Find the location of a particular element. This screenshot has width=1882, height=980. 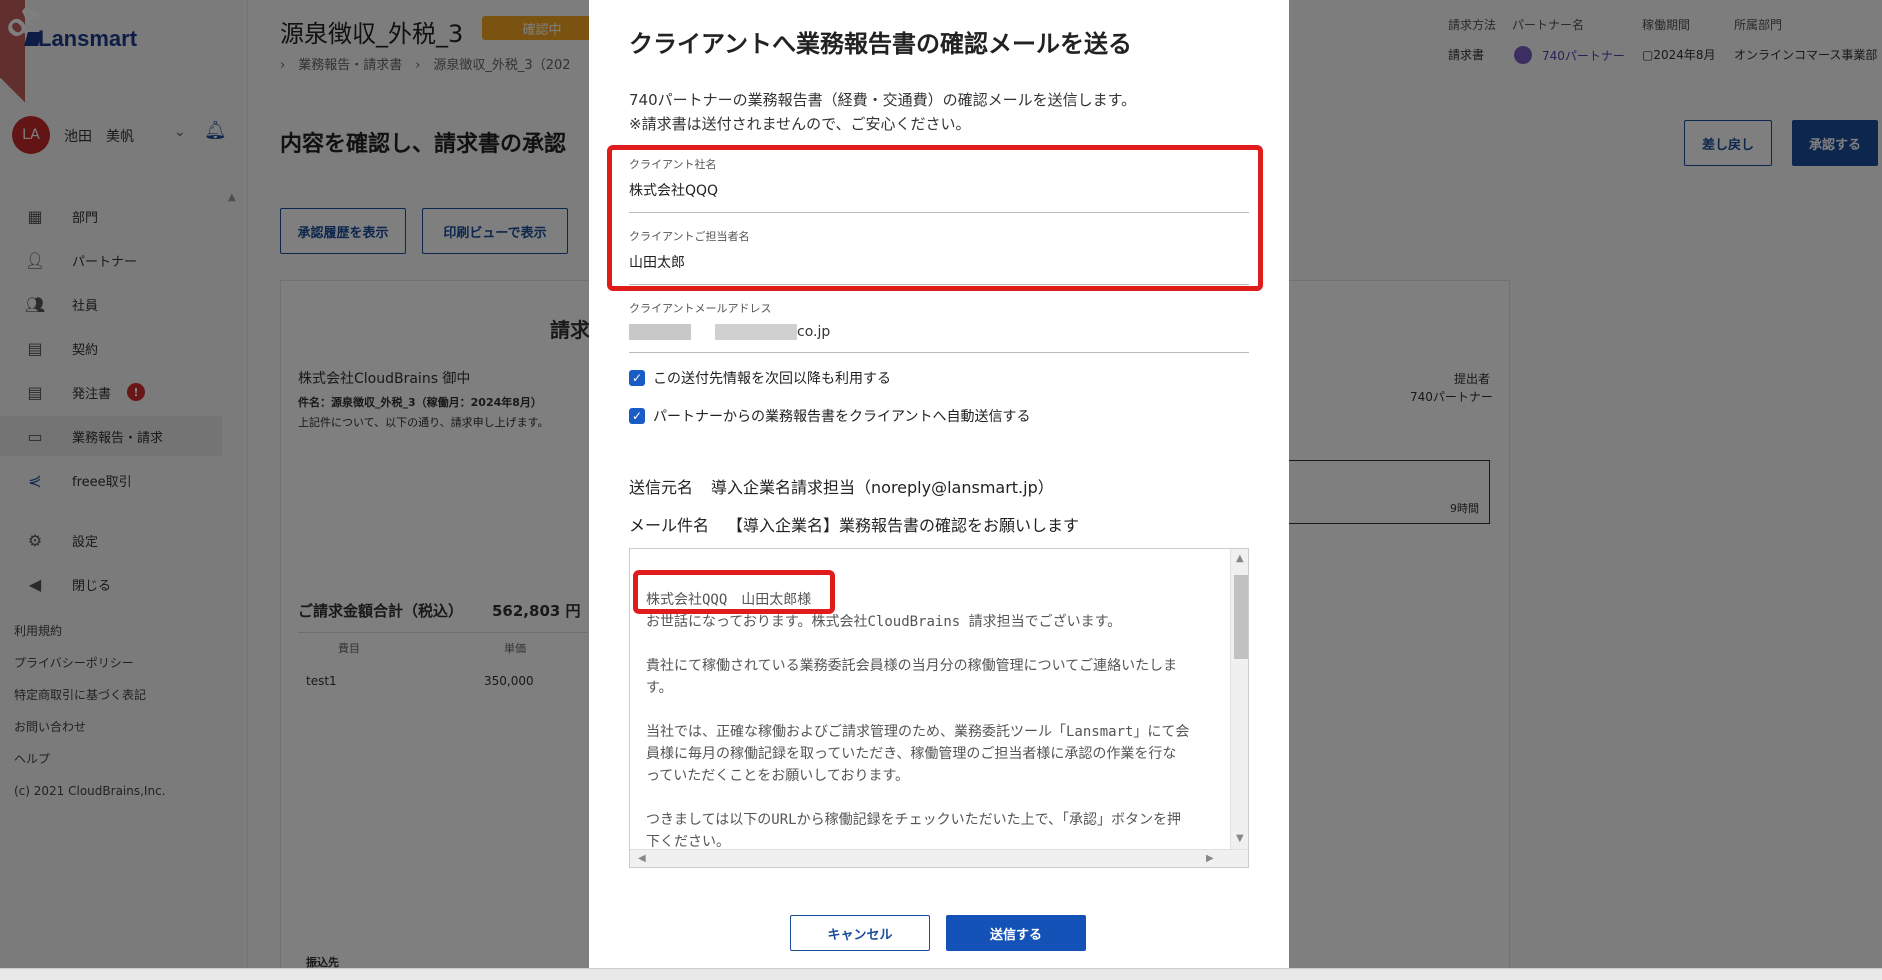

save-recipient-checkbox: ✓ この送付先情報を次回以降も利用する is located at coordinates (760, 378).